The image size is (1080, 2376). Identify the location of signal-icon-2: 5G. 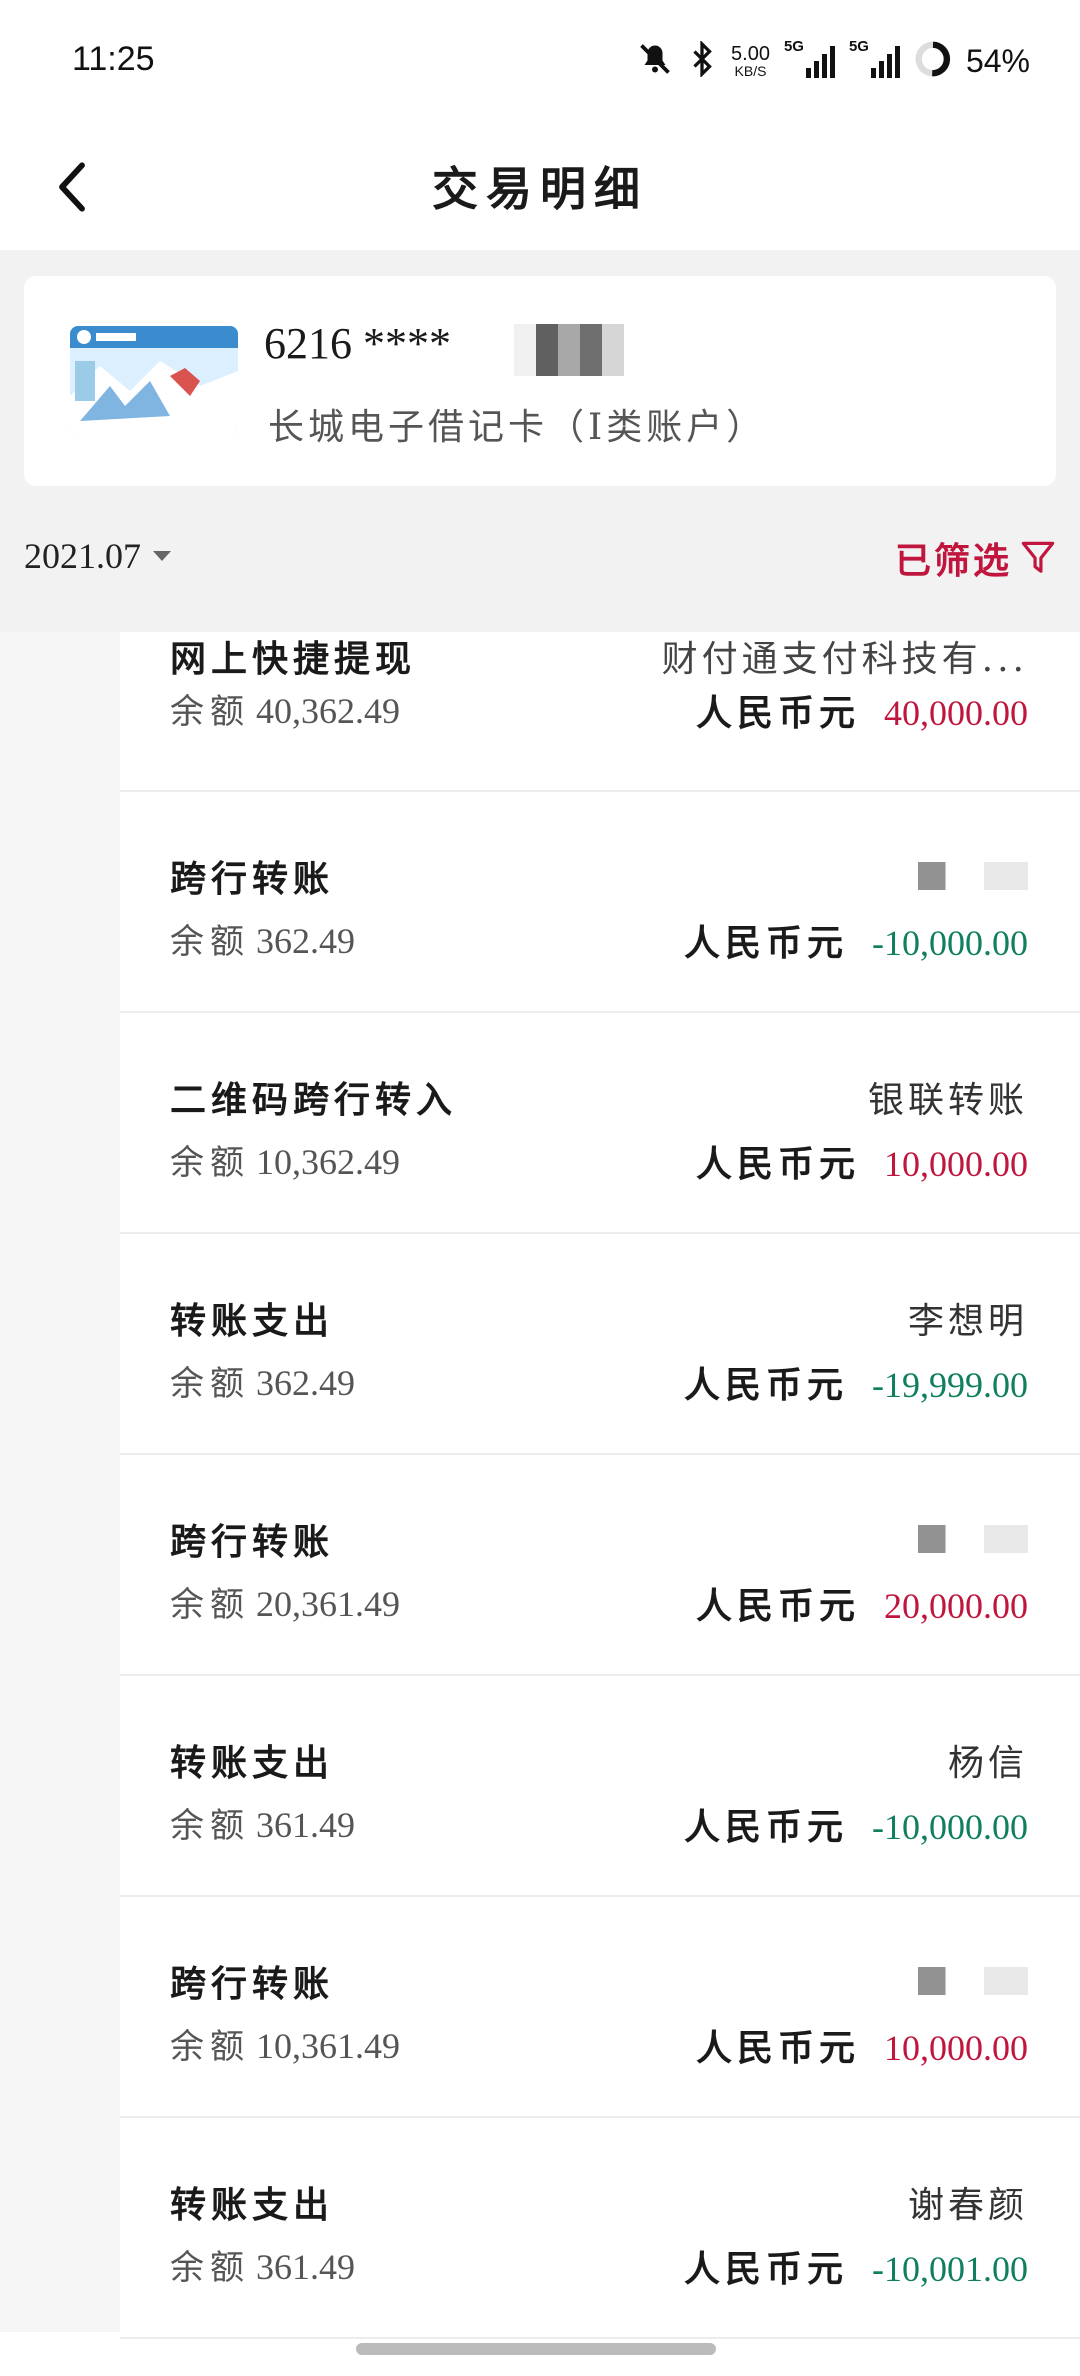
(874, 58).